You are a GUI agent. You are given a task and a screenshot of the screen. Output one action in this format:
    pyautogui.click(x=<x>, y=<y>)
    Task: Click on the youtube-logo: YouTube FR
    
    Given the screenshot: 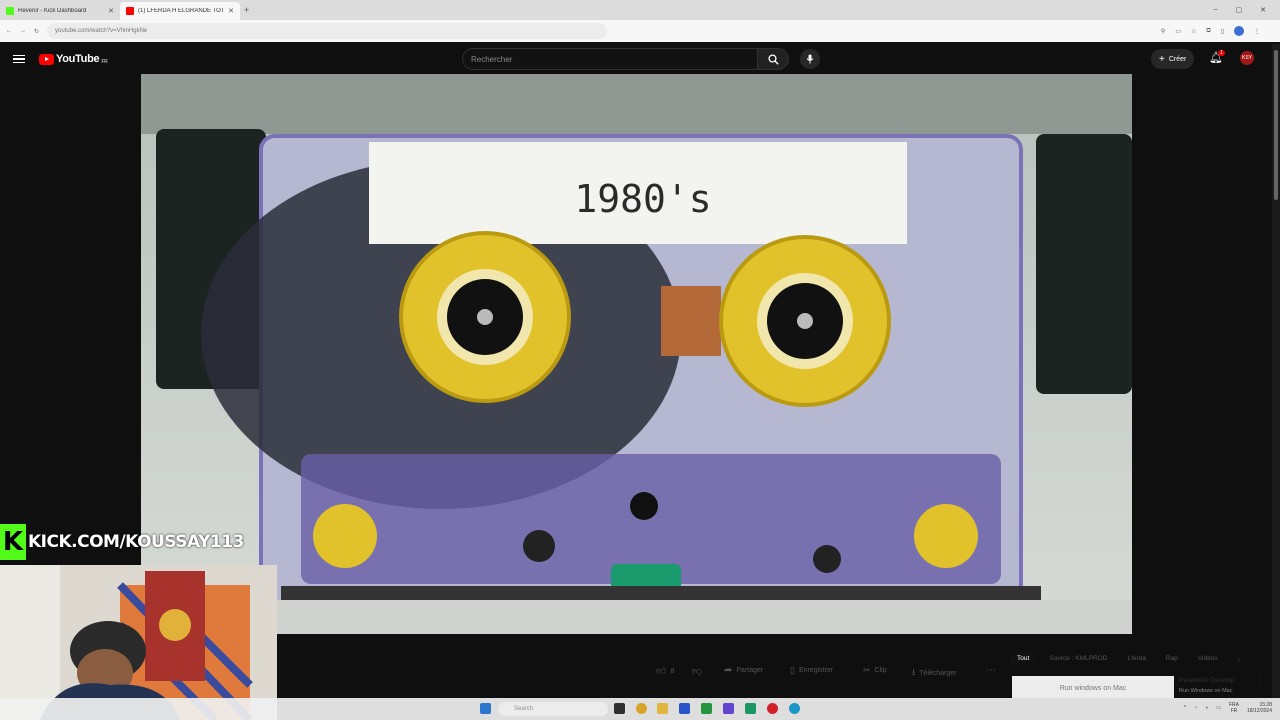 What is the action you would take?
    pyautogui.click(x=73, y=59)
    